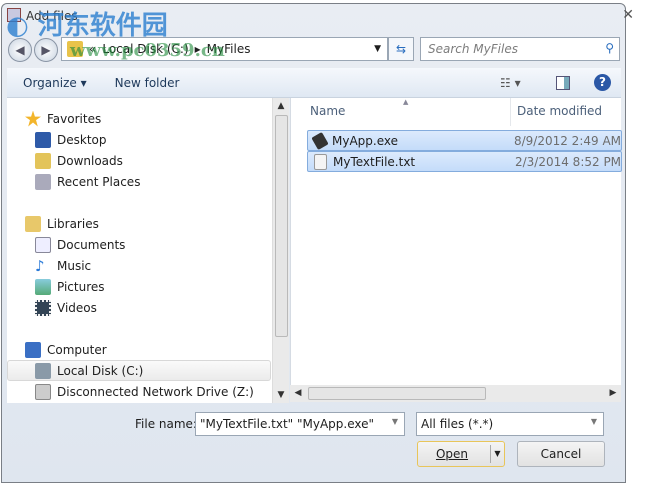 The width and height of the screenshot is (646, 494). What do you see at coordinates (628, 15) in the screenshot?
I see `close-button: ✕` at bounding box center [628, 15].